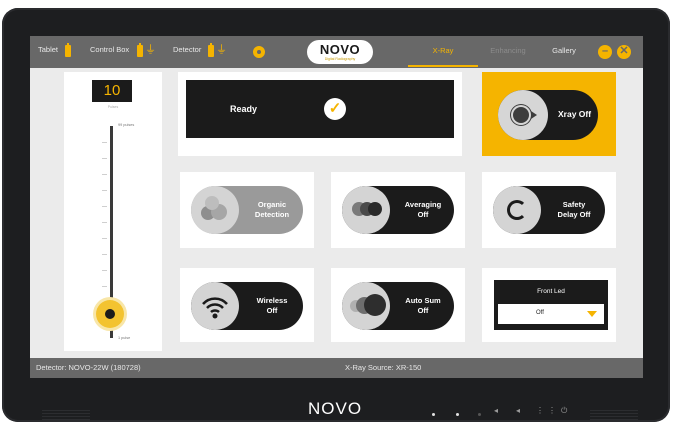  I want to click on volume-icon: ◂, so click(518, 410).